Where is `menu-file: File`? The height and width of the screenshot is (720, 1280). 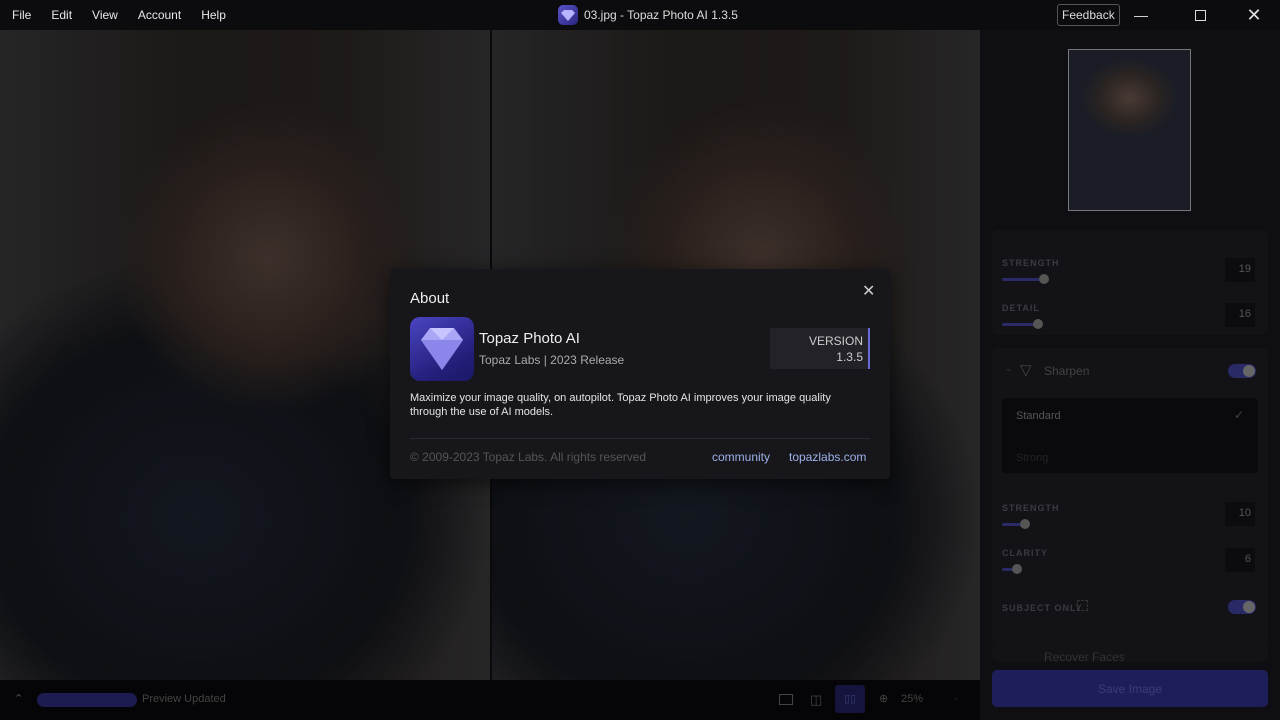
menu-file: File is located at coordinates (21, 15).